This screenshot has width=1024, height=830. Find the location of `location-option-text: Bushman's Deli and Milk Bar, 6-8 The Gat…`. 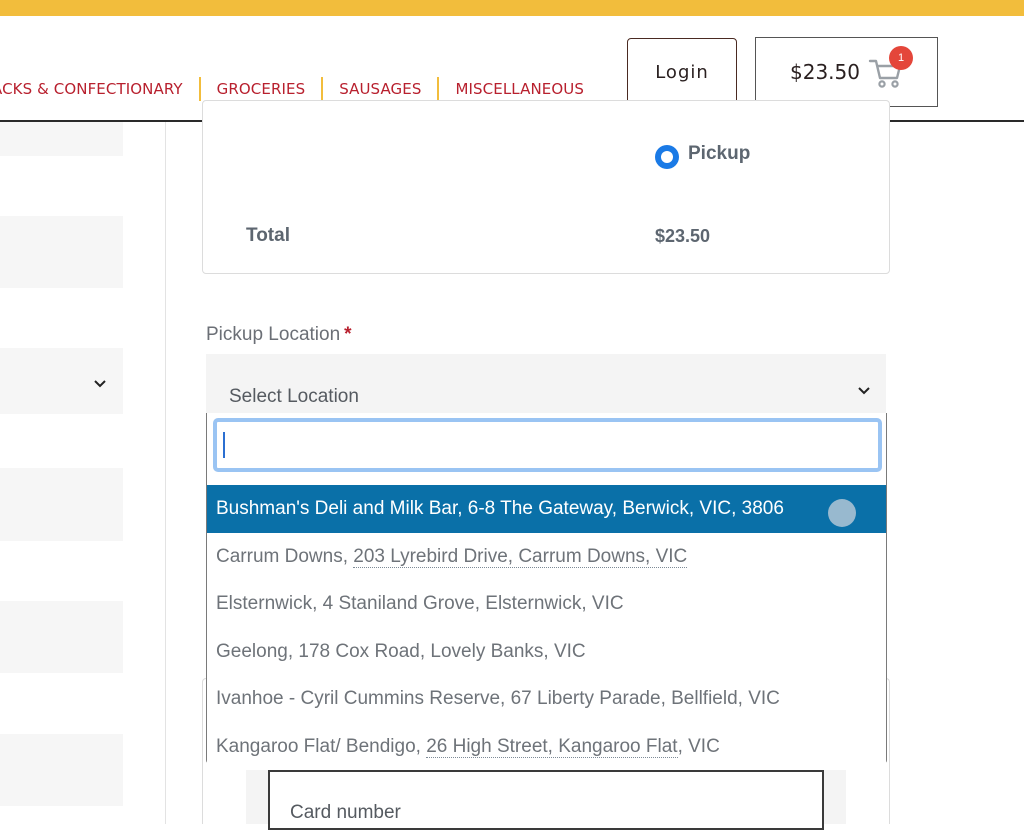

location-option-text: Bushman's Deli and Milk Bar, 6-8 The Gat… is located at coordinates (500, 508).